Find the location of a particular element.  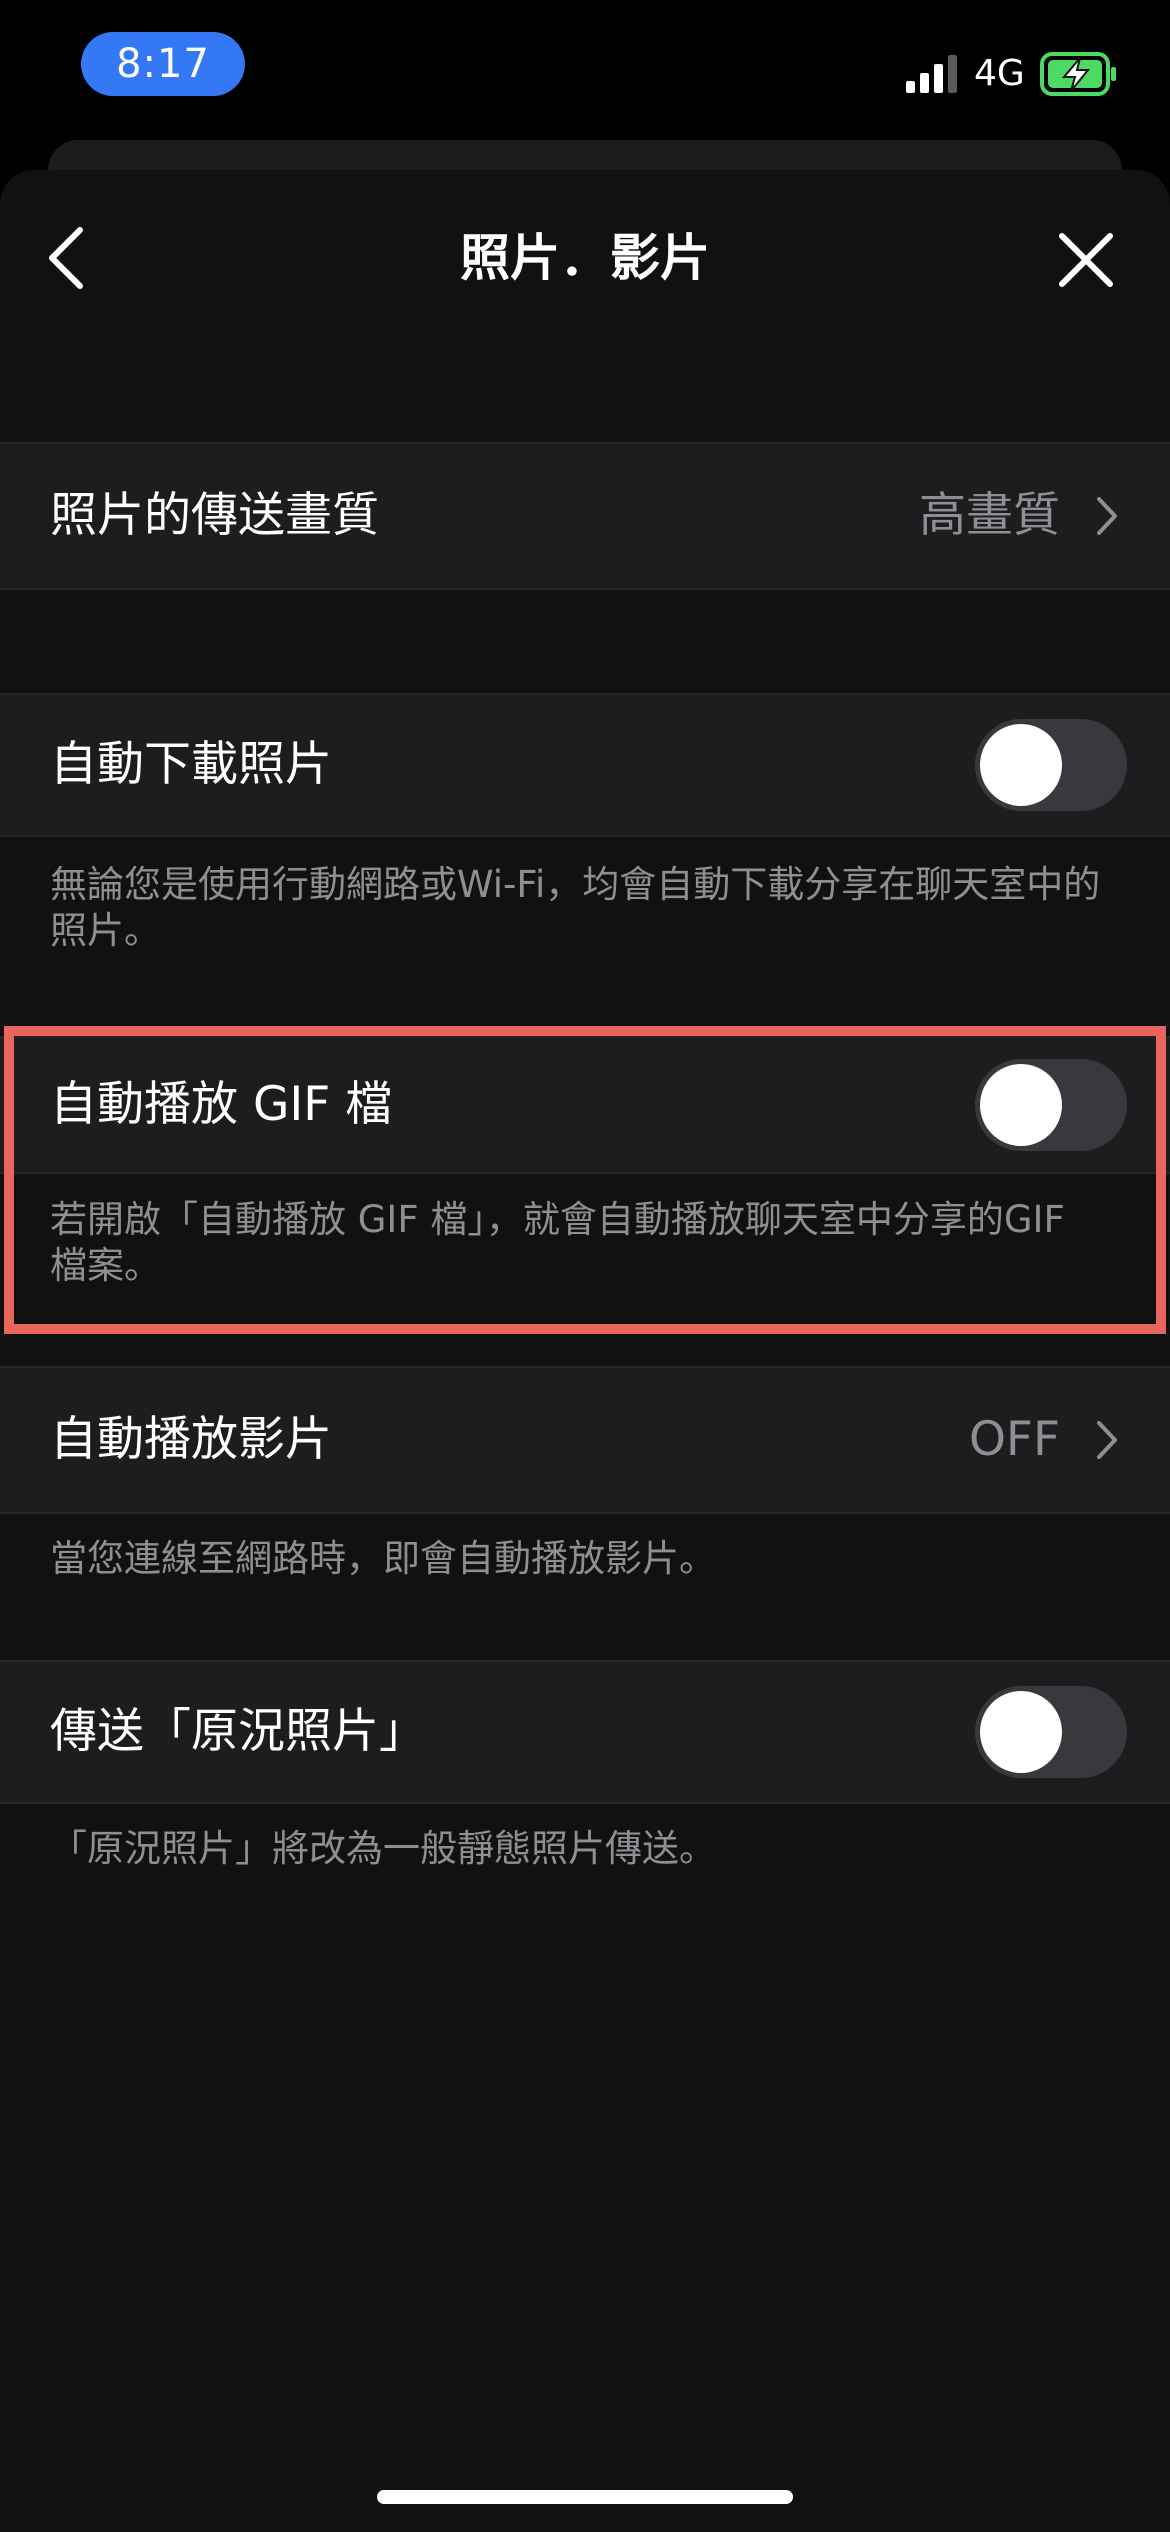

autoplay-gif-description: 若開啟「自動播放 GIF 檔」，就會自動播放聊天室中分享的GIF 檔案。 is located at coordinates (557, 1242).